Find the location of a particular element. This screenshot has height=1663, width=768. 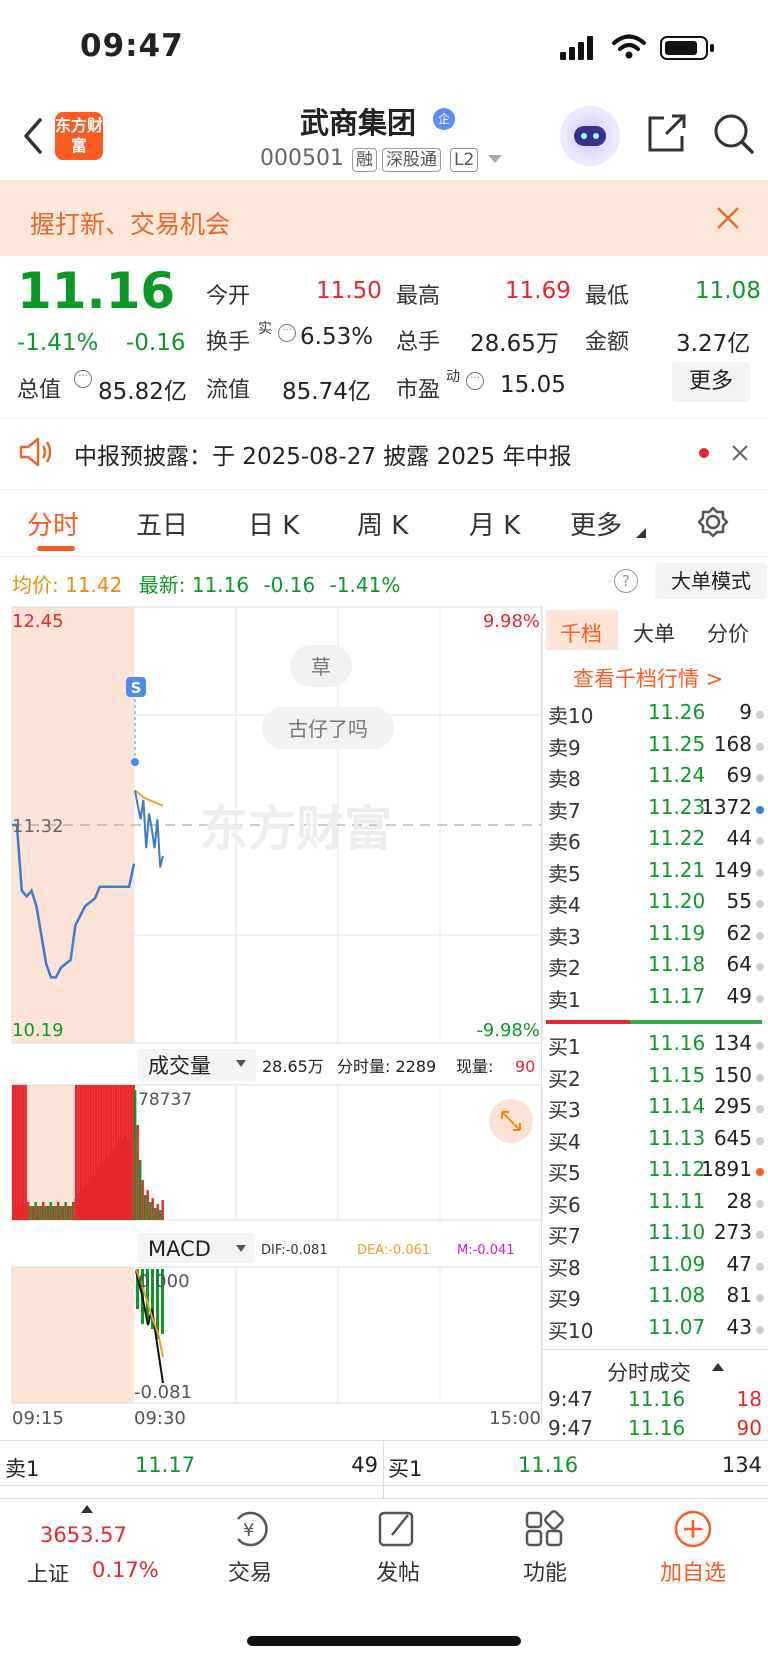

bid-row: 买1 11.16 134 is located at coordinates (656, 1046).